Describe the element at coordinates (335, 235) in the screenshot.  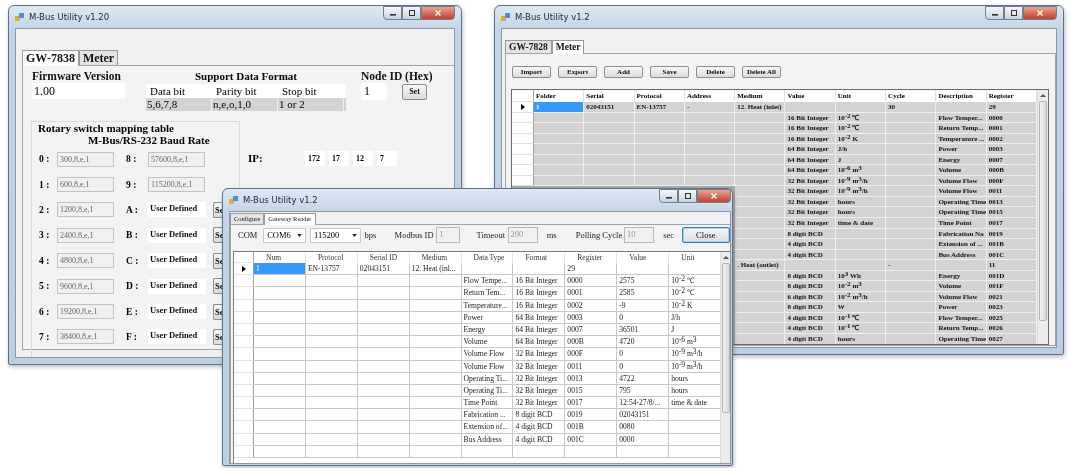
I see `baud-dropdown: 115200` at that location.